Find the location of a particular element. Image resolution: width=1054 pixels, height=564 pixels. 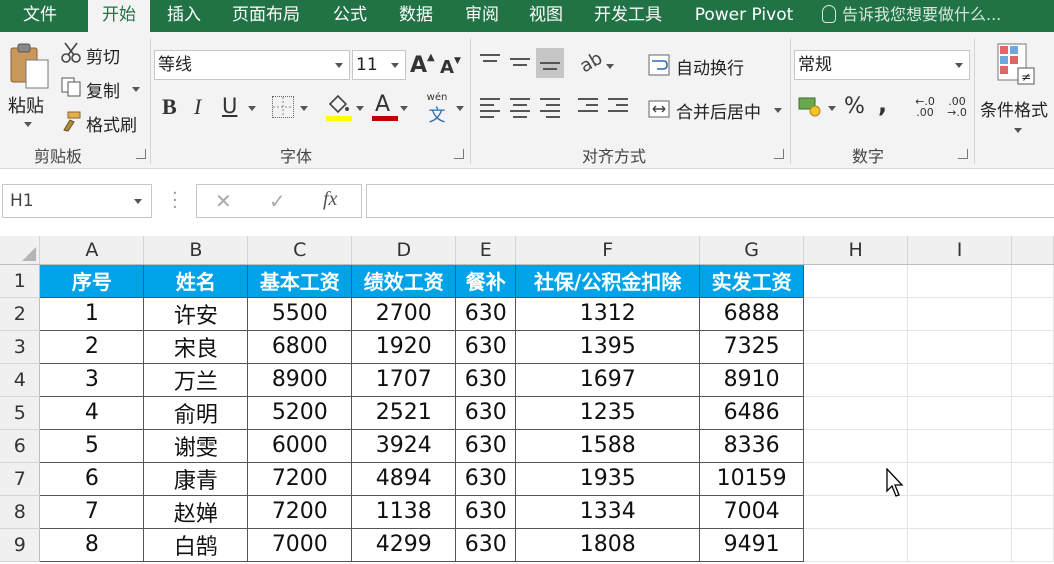

column-header-b: B is located at coordinates (196, 250).